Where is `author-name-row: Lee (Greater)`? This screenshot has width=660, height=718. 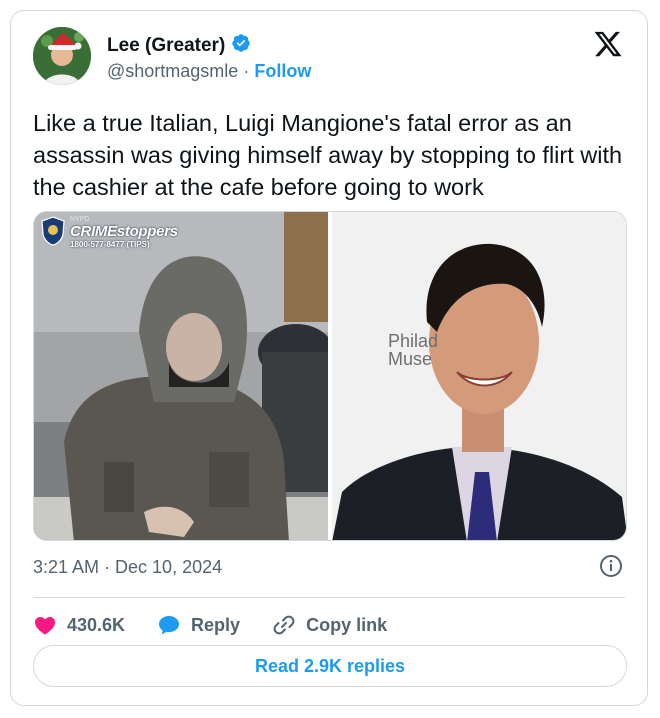
author-name-row: Lee (Greater) is located at coordinates (179, 45).